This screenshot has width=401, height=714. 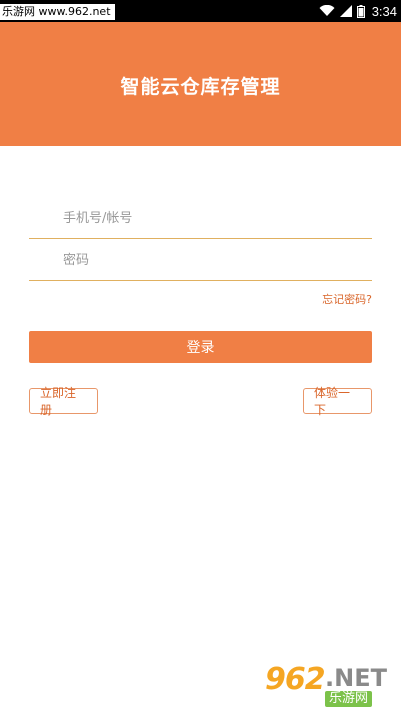 I want to click on clock: 3:34, so click(x=384, y=11).